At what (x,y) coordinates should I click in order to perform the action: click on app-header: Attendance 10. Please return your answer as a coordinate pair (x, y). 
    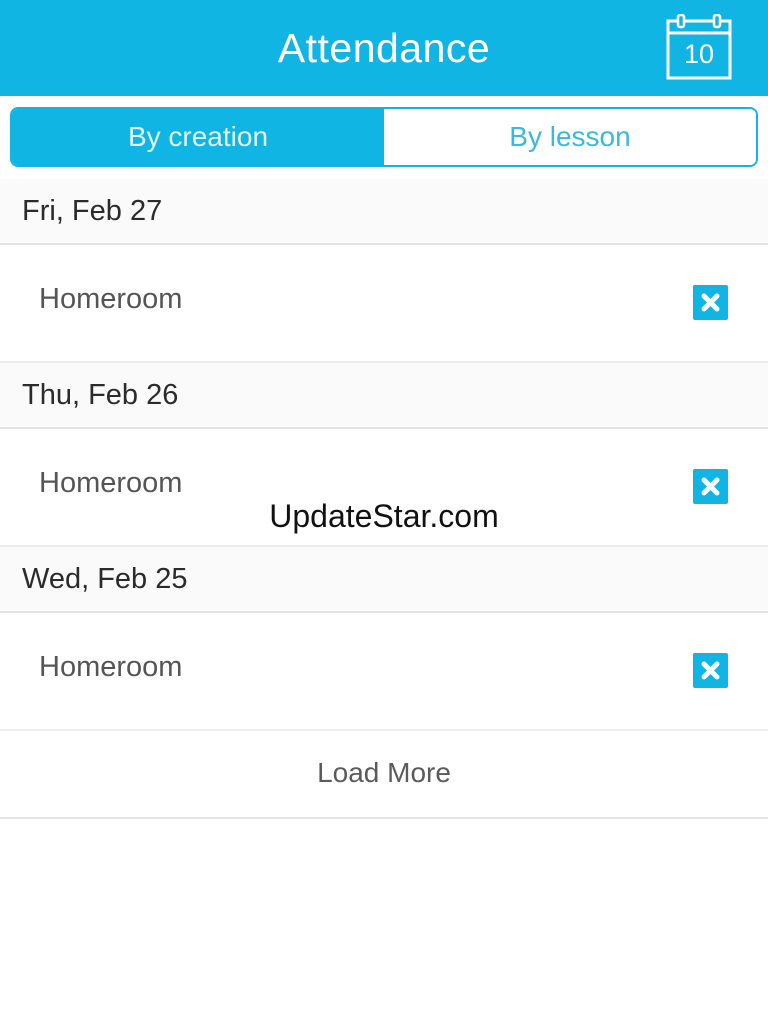
    Looking at the image, I should click on (384, 48).